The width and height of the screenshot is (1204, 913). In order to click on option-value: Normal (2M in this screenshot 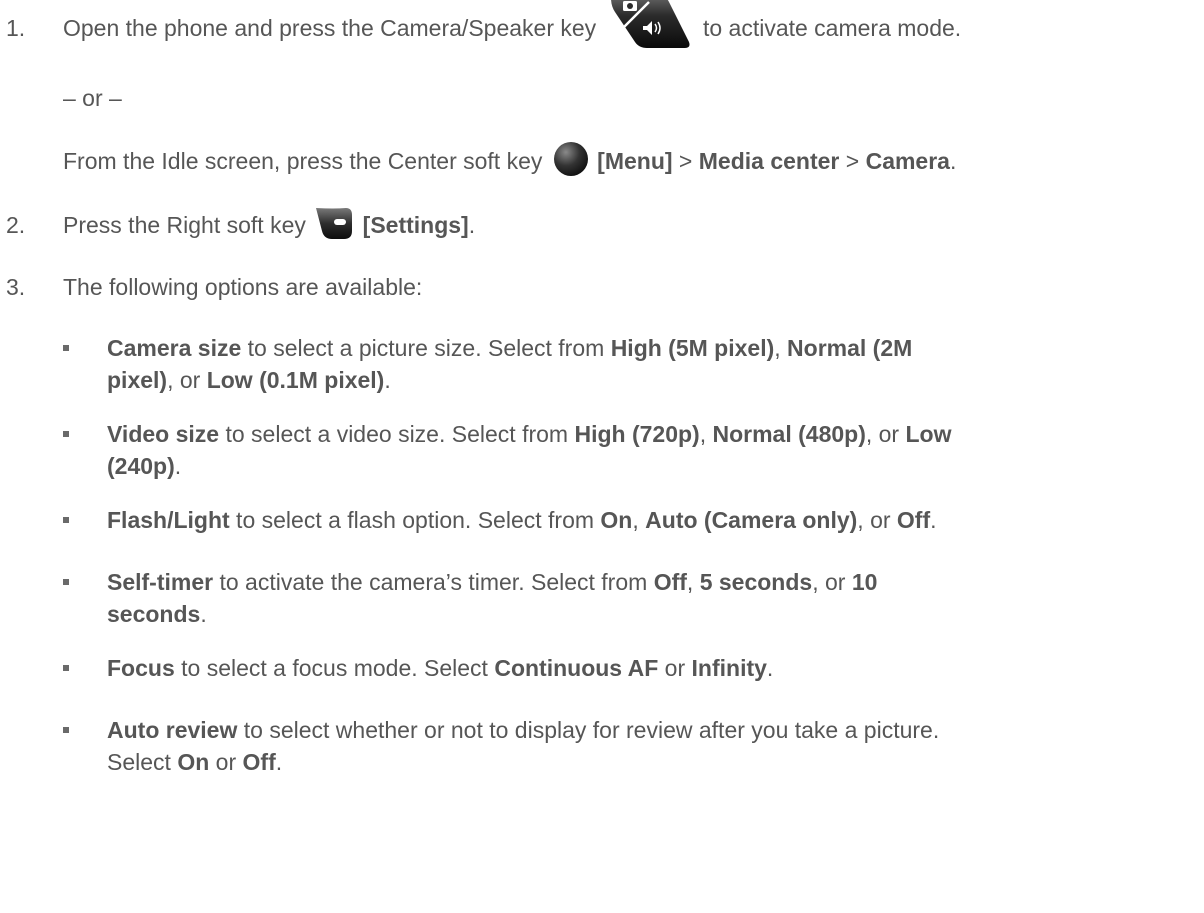, I will do `click(850, 348)`.